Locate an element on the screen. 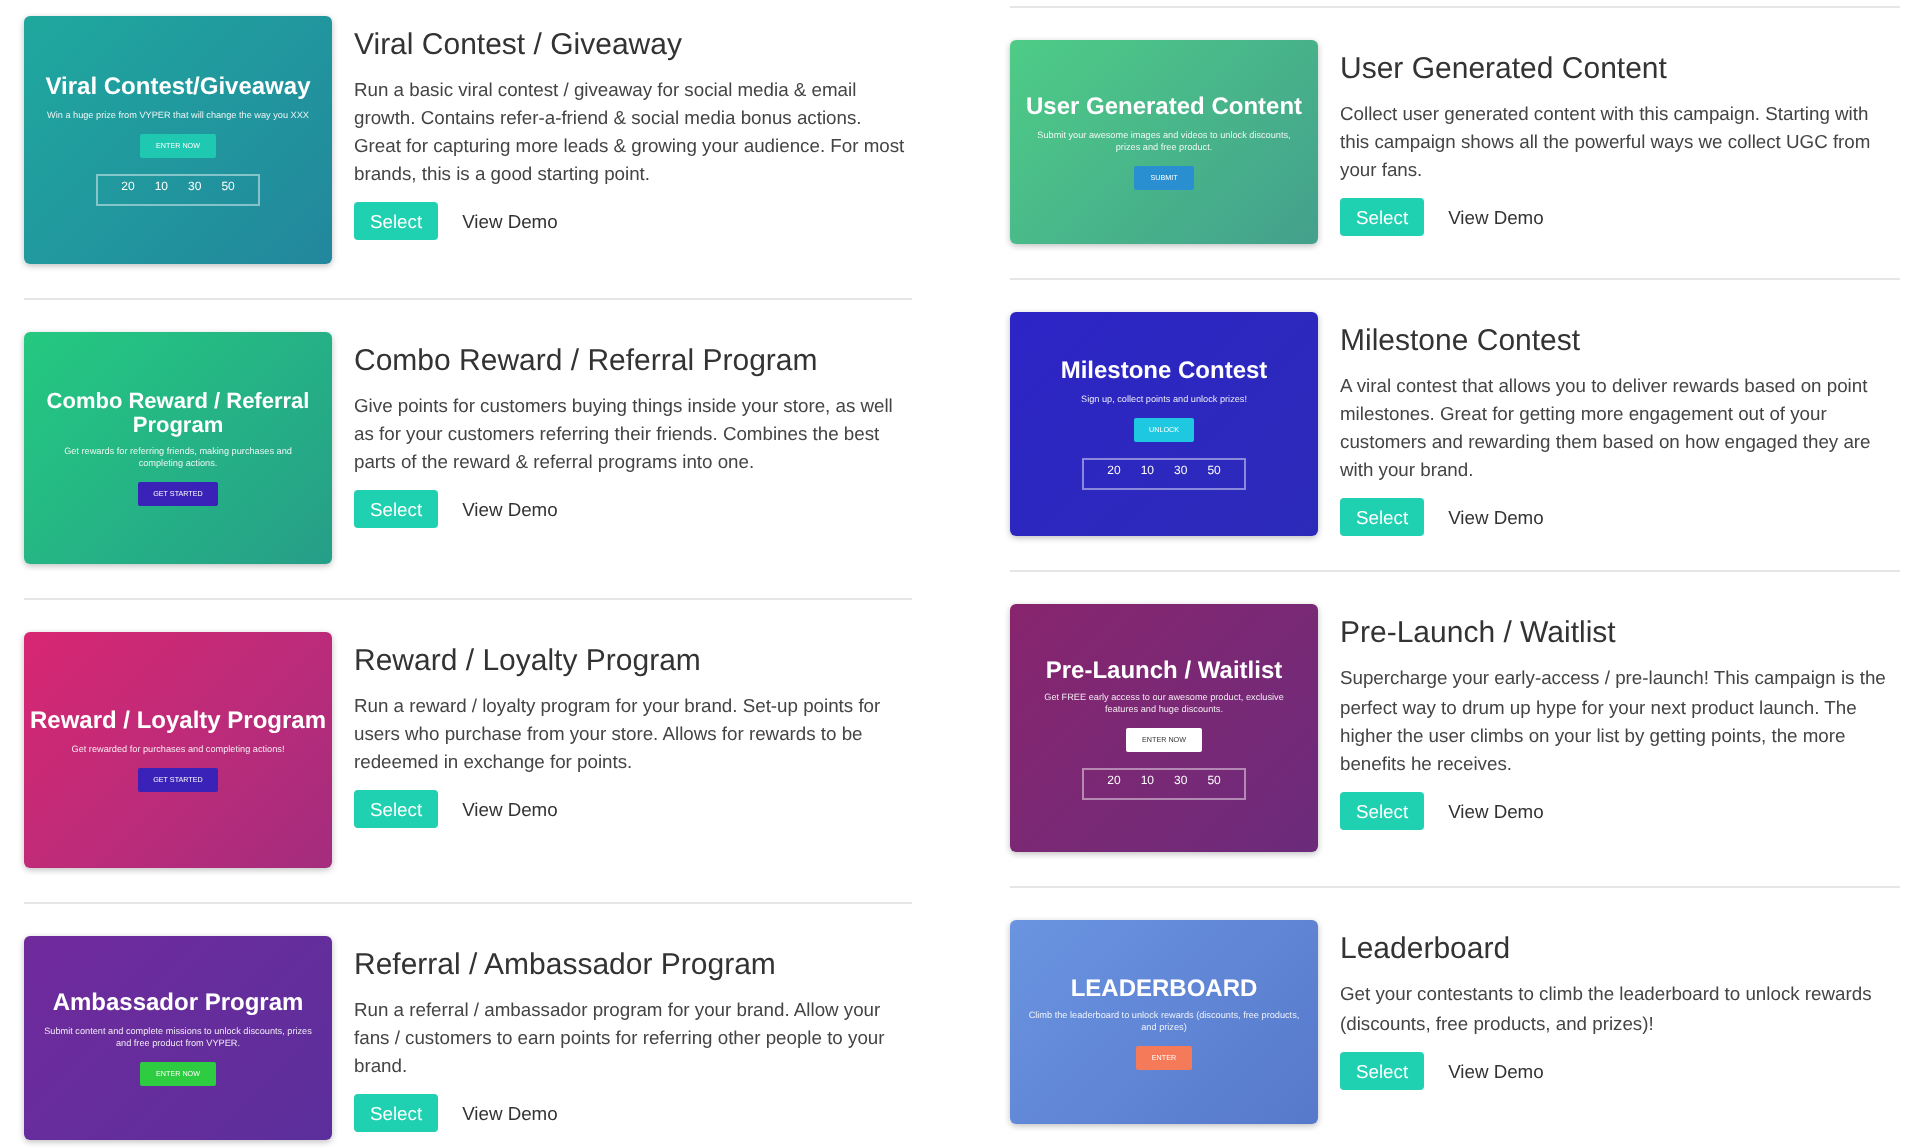 The image size is (1920, 1148). preview-title: Reward / Loyalty Program is located at coordinates (178, 722).